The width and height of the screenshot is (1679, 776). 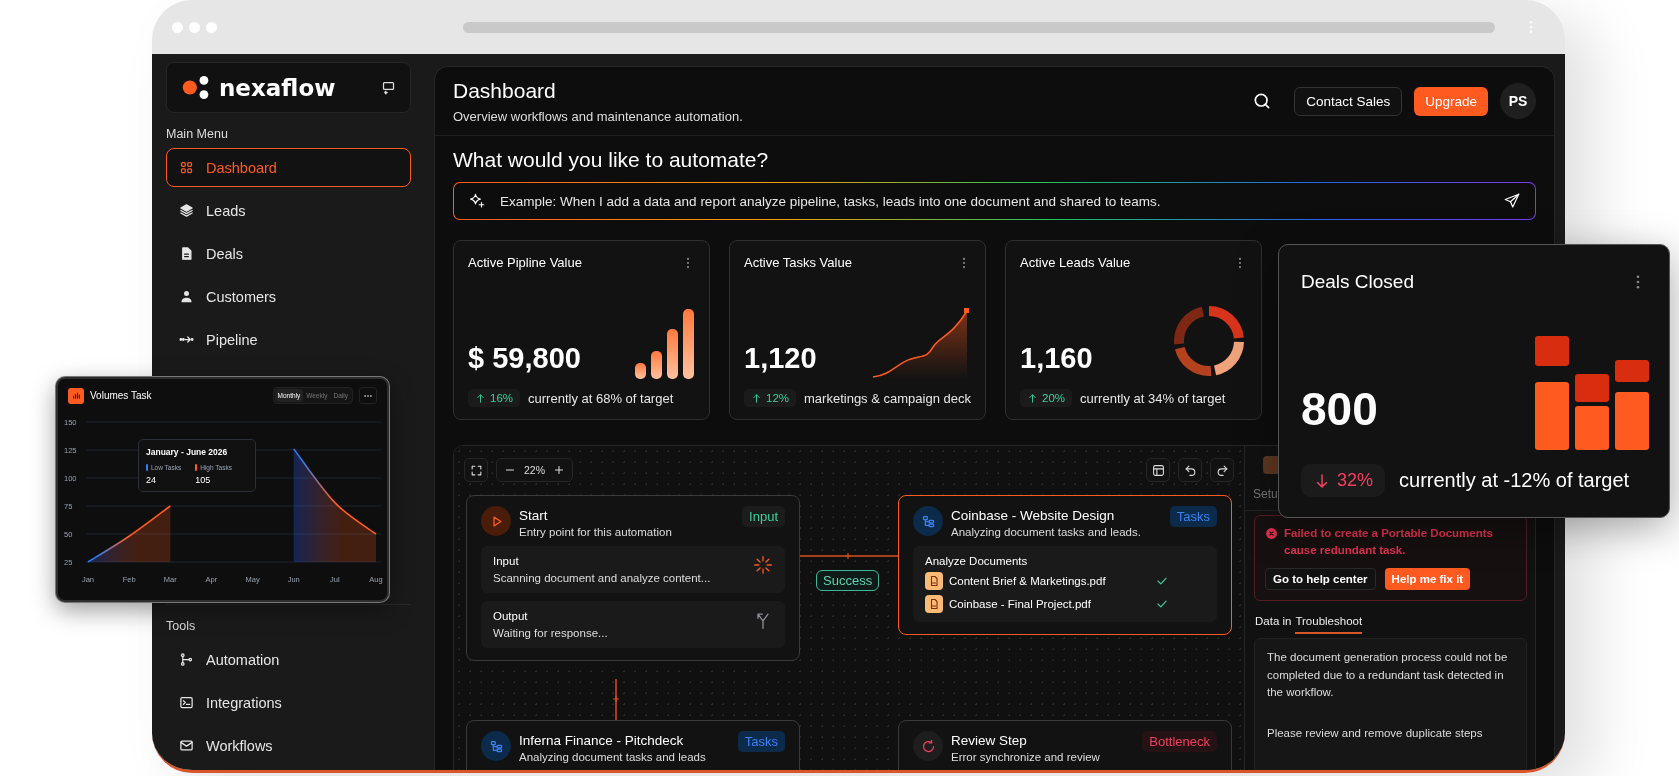 I want to click on pdf-file-icon, so click(x=934, y=581).